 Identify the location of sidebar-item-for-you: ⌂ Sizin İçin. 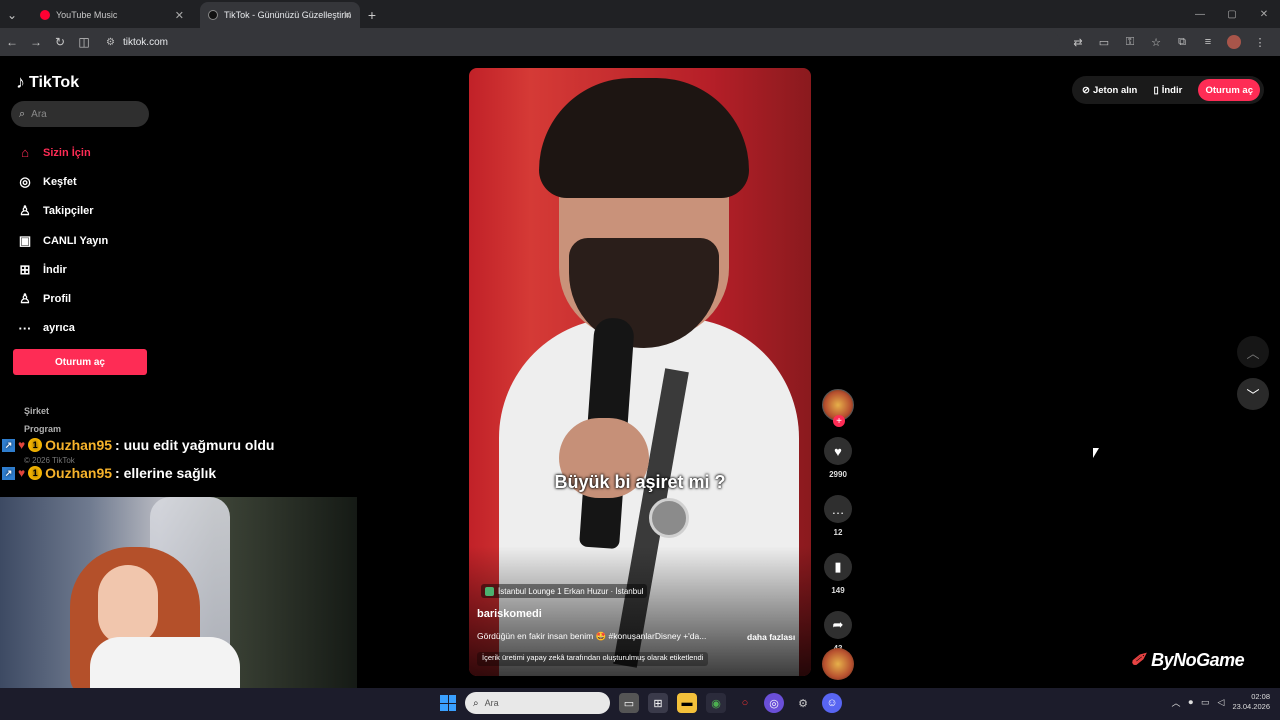
(62, 152).